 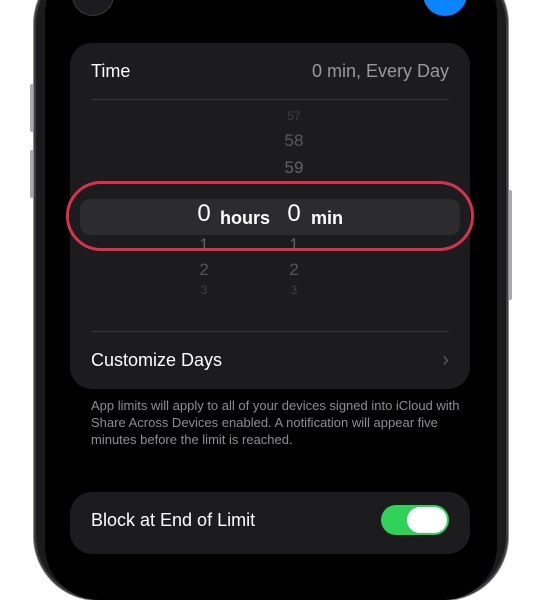 I want to click on minutes-option: 59, so click(x=294, y=167).